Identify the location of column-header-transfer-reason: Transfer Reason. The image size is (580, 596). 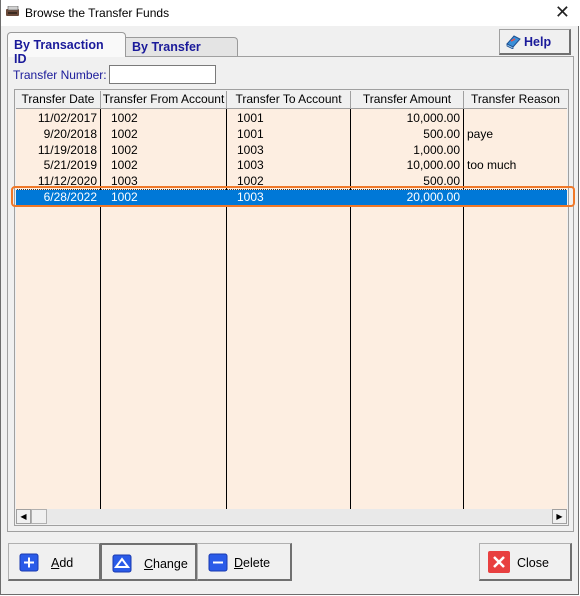
(515, 100).